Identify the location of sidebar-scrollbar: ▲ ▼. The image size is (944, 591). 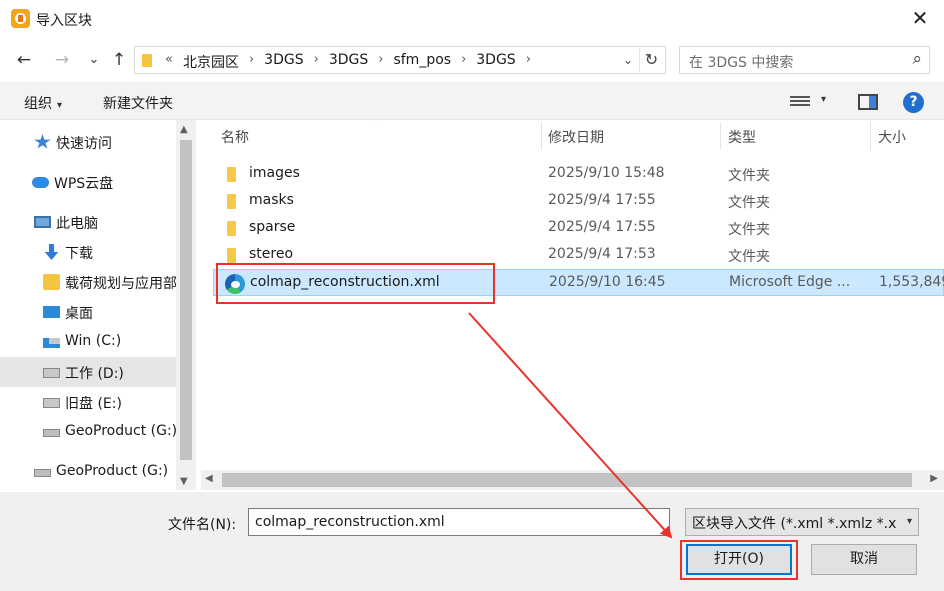
(186, 305).